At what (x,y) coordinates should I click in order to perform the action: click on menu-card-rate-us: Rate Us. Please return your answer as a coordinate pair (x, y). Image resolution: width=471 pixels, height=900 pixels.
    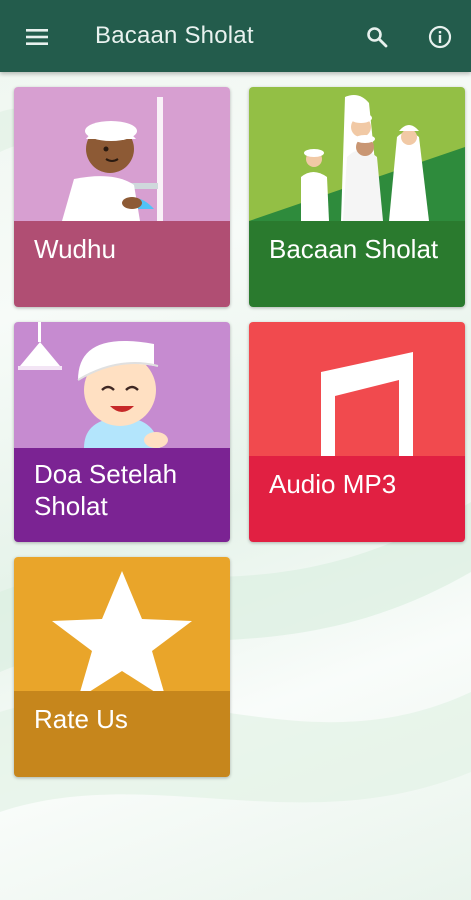
    Looking at the image, I should click on (122, 667).